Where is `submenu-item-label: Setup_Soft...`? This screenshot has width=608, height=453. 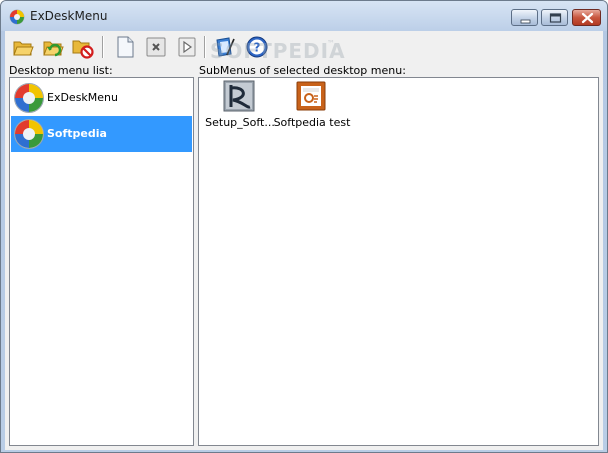
submenu-item-label: Setup_Soft... is located at coordinates (240, 122).